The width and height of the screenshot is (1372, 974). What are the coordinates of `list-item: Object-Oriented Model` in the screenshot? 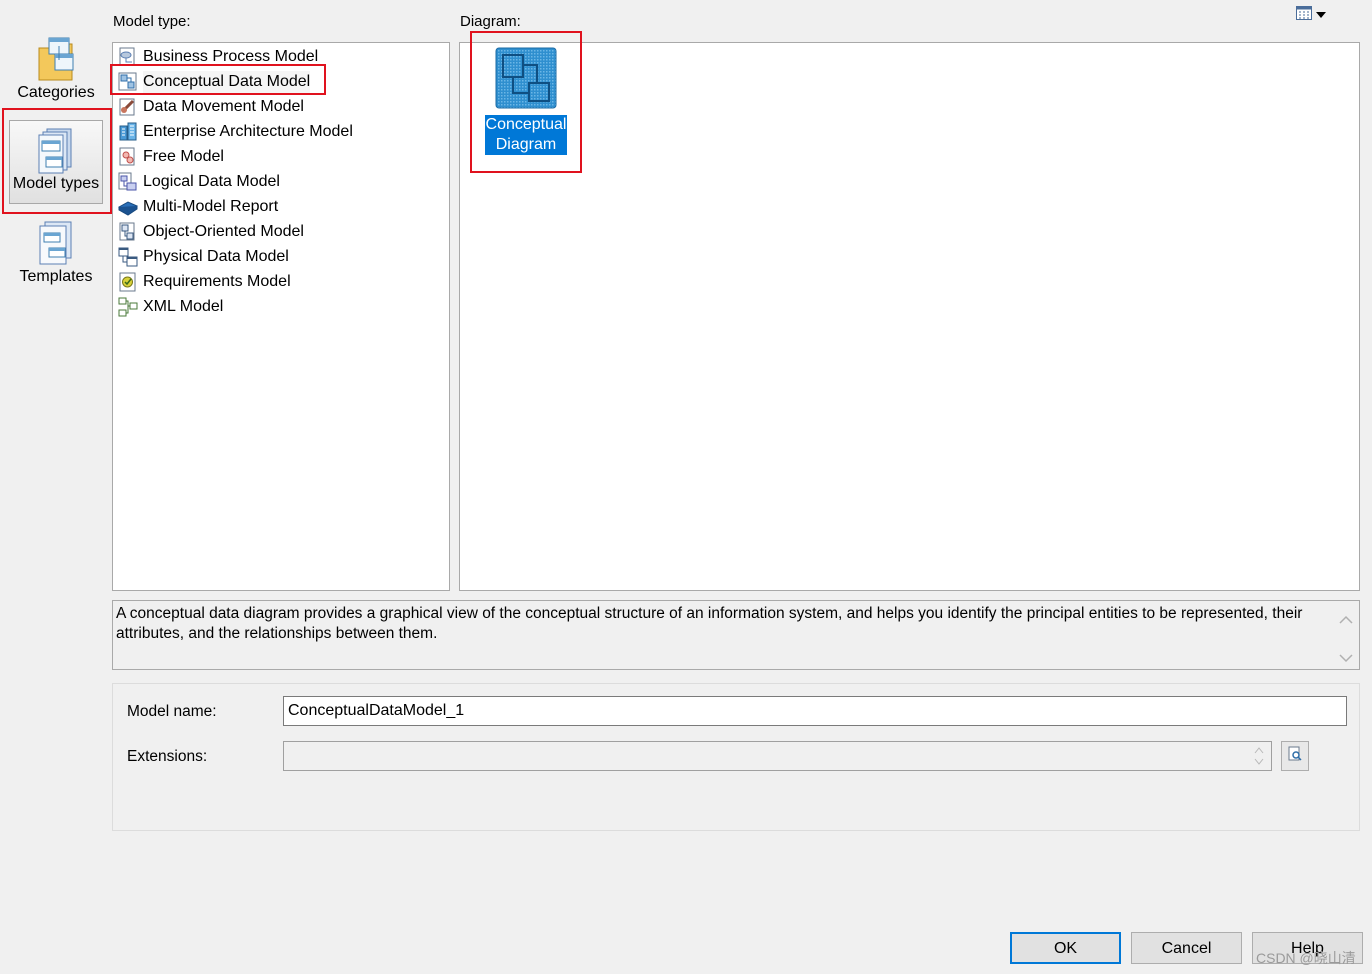 It's located at (211, 232).